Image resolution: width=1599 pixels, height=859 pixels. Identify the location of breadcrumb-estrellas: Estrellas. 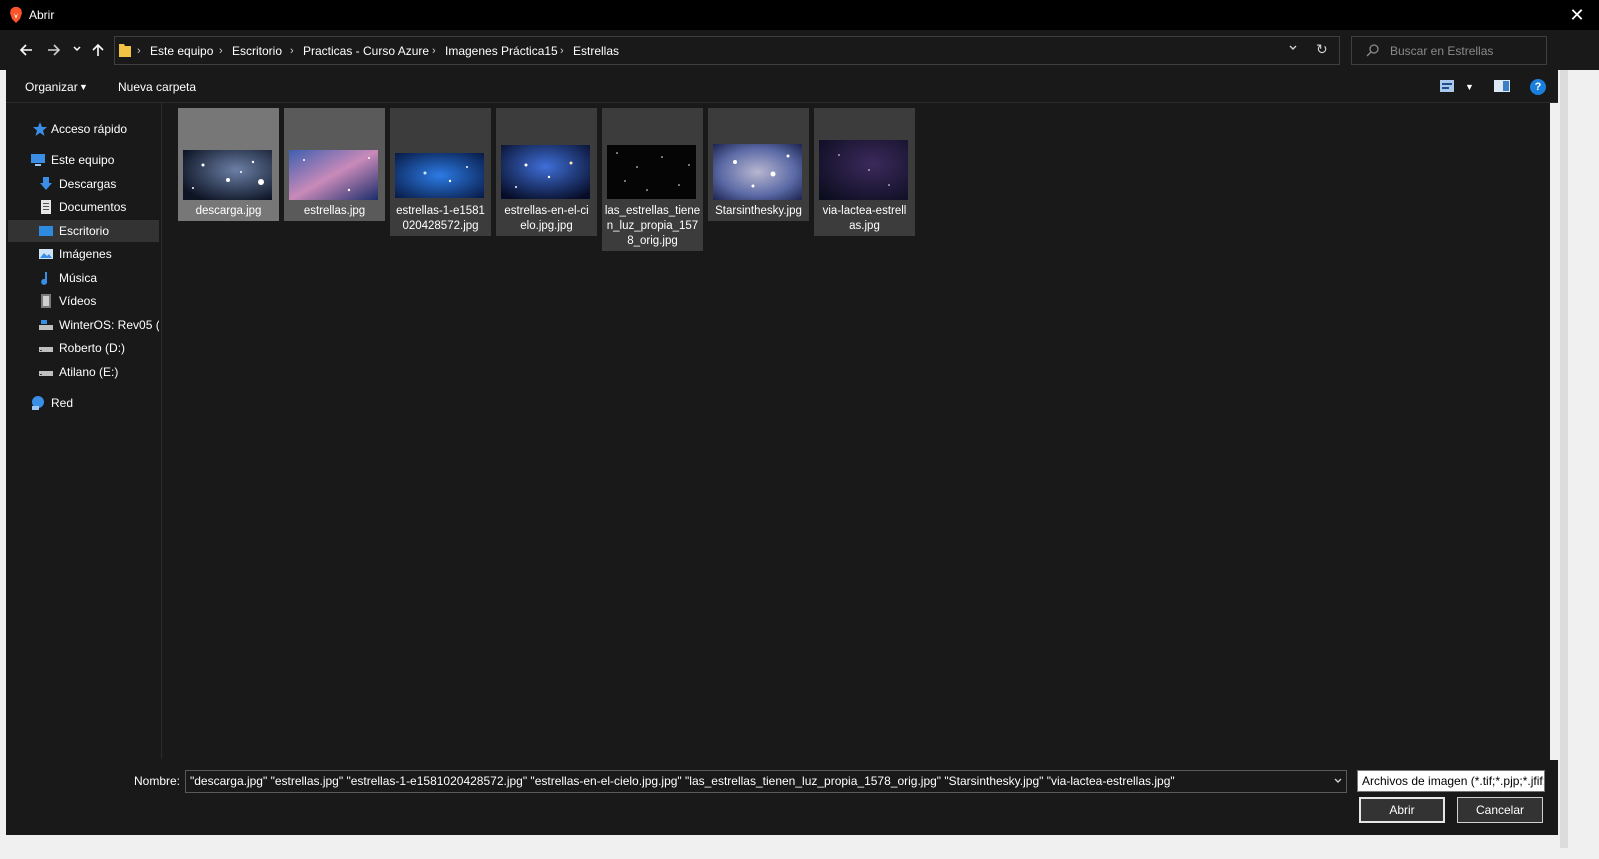
(596, 51).